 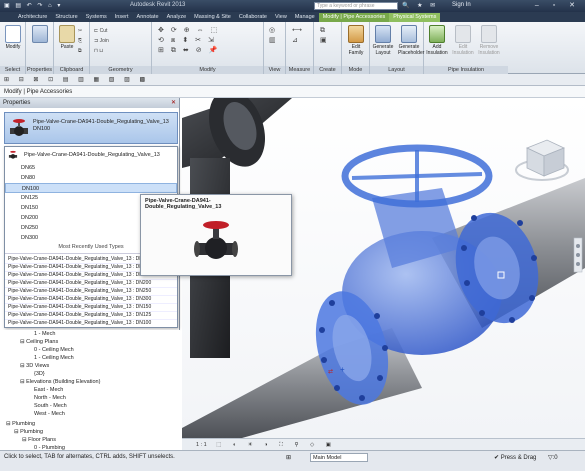 I want to click on create-tools: ⧉ ▣, so click(x=323, y=36).